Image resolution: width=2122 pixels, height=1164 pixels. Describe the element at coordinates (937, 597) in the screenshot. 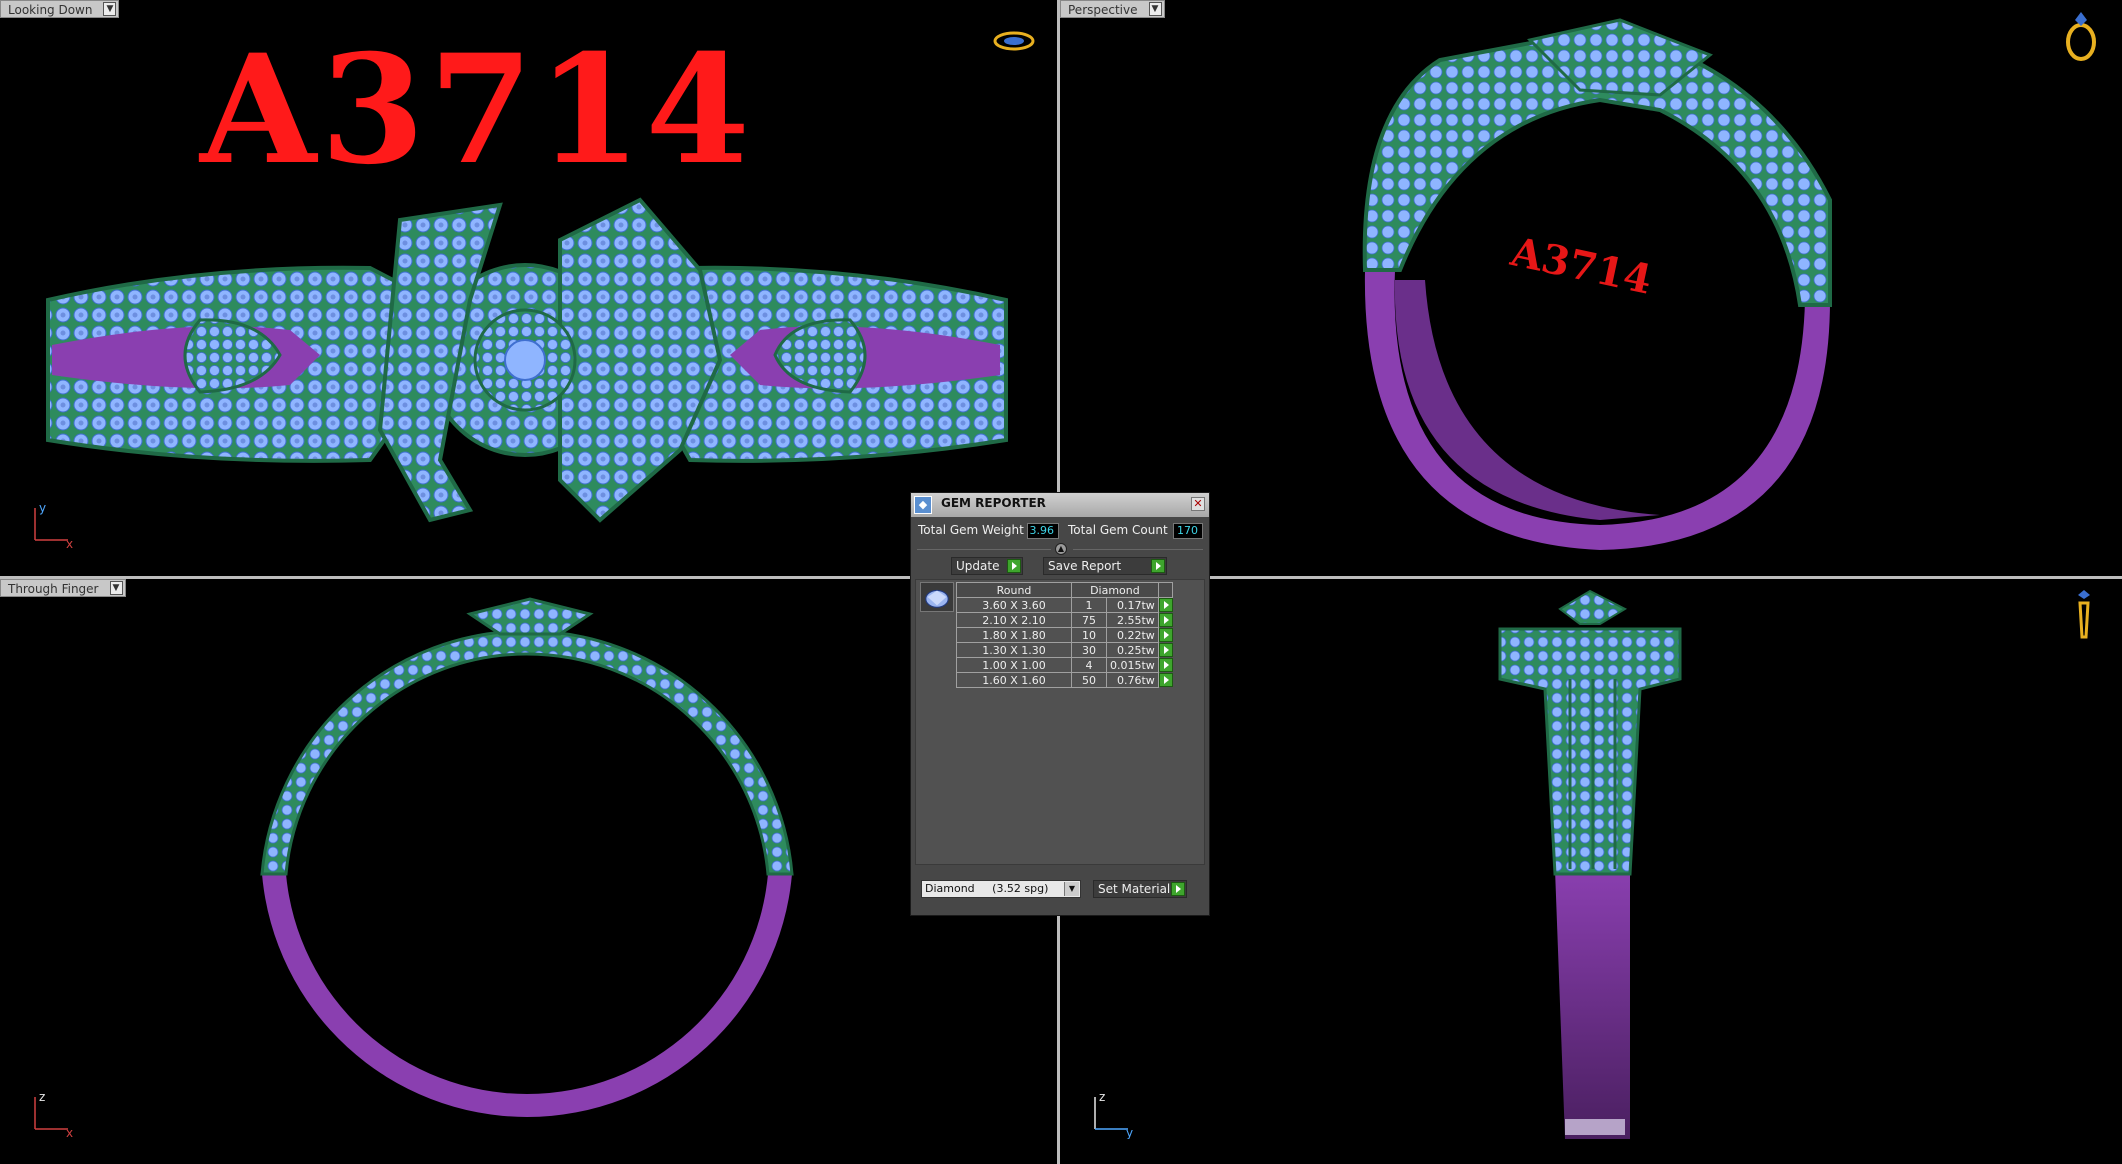

I see `round-gem-icon` at that location.